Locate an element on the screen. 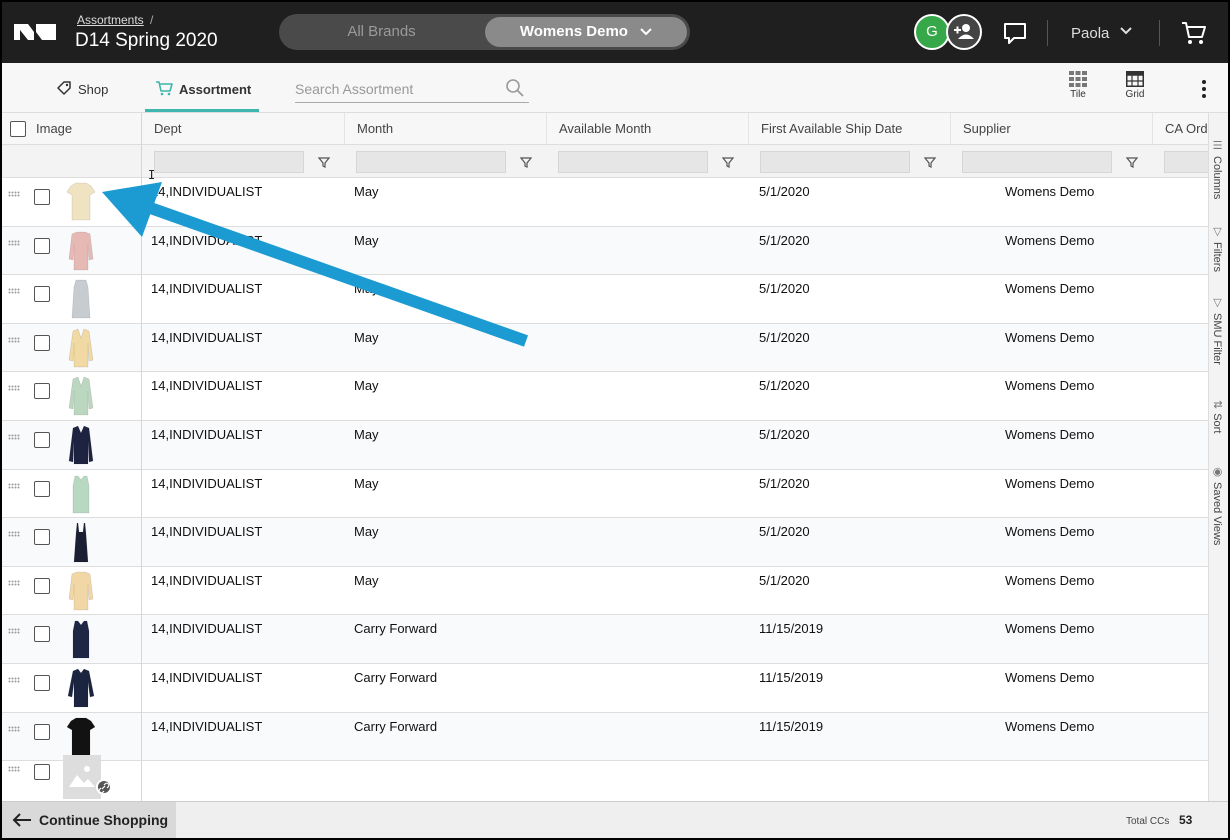 The width and height of the screenshot is (1230, 840). column-header-dept: Dept is located at coordinates (243, 129).